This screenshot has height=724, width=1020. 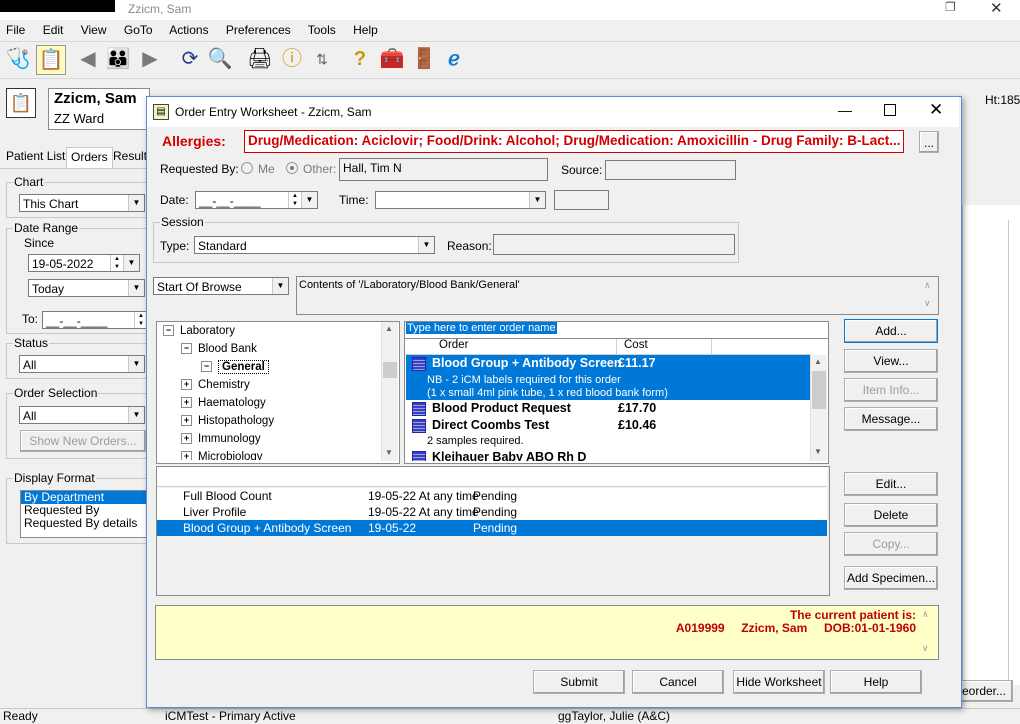 I want to click on chart-select: This Chart ▼, so click(x=82, y=203).